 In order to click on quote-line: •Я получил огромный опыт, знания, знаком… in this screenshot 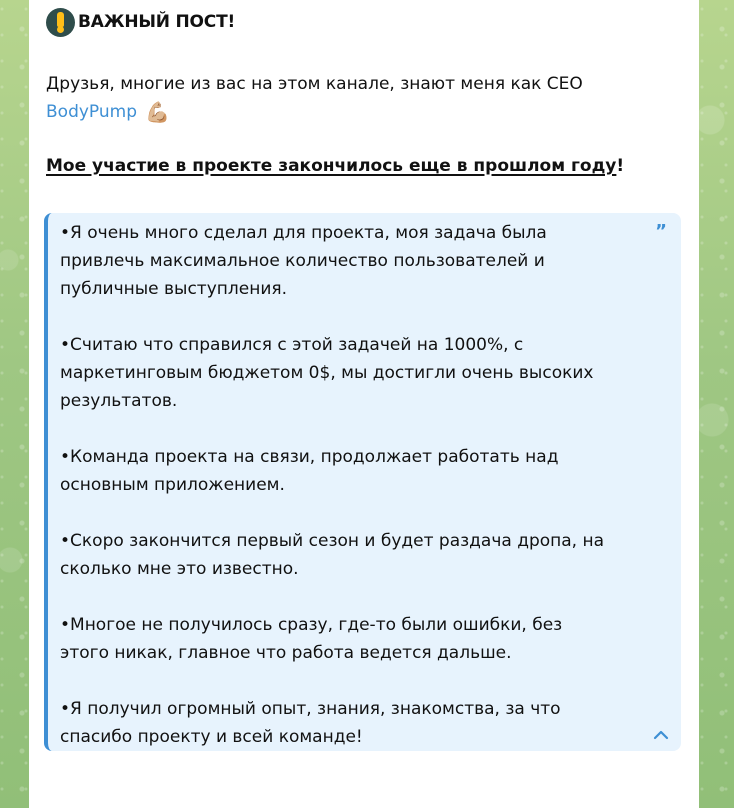, I will do `click(310, 709)`.